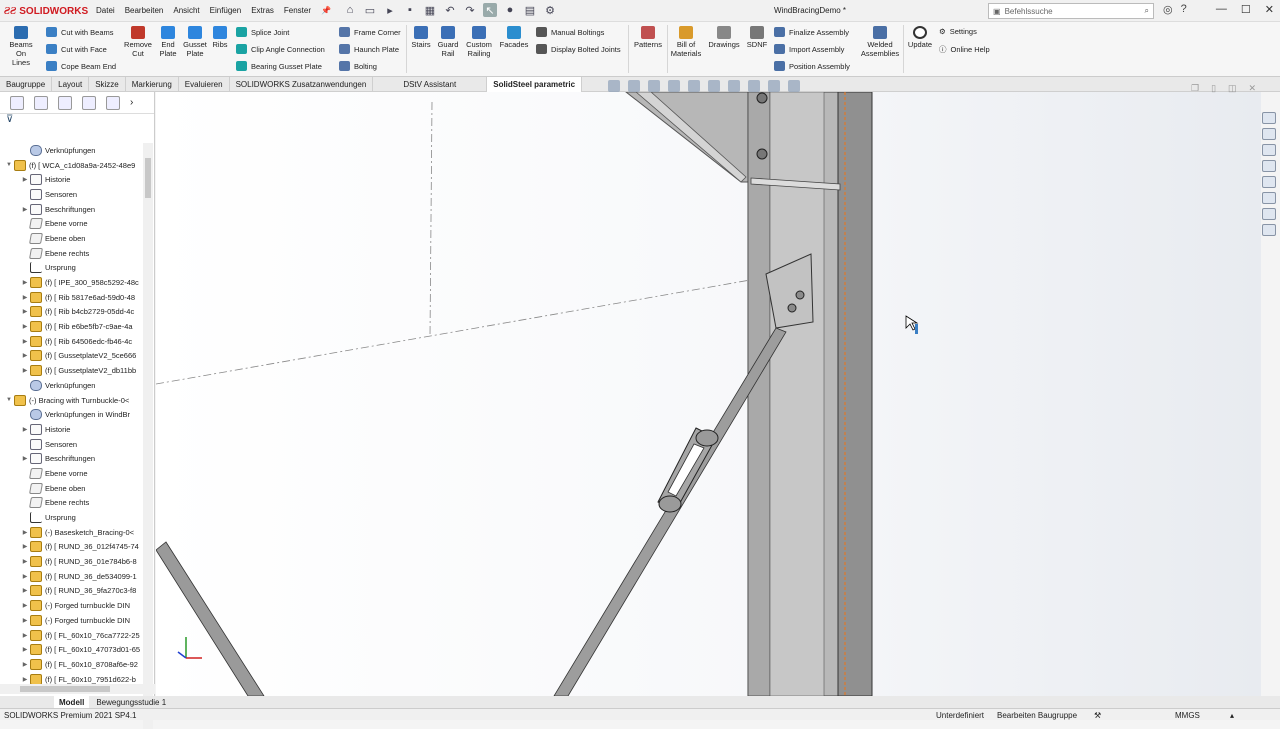  Describe the element at coordinates (410, 10) in the screenshot. I see `save-icon: ▪` at that location.